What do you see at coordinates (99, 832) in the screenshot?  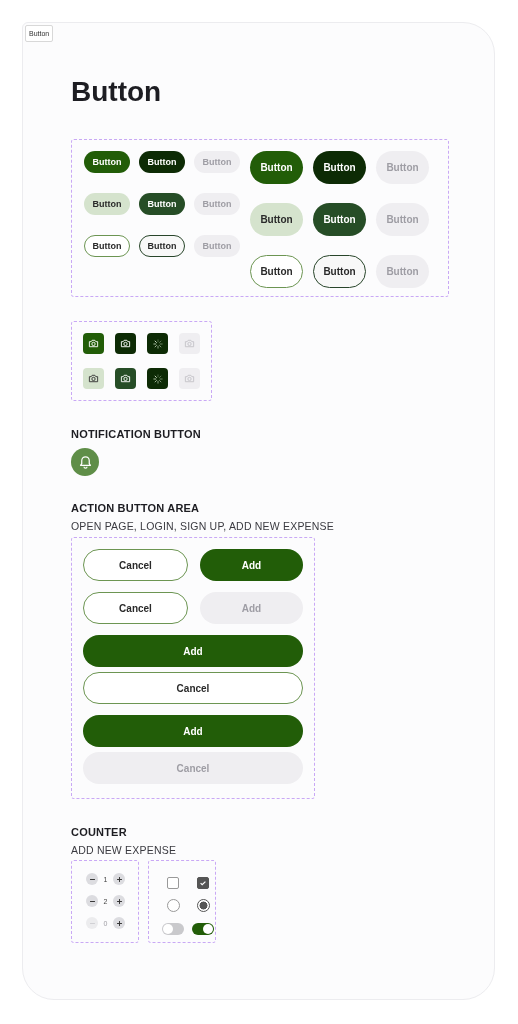 I see `section-heading: COUNTER` at bounding box center [99, 832].